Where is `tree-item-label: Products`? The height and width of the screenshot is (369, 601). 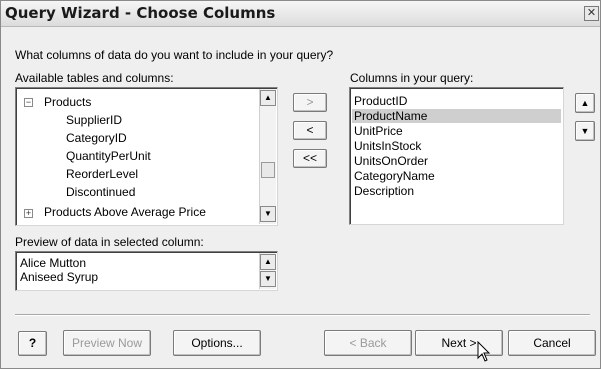 tree-item-label: Products is located at coordinates (68, 102).